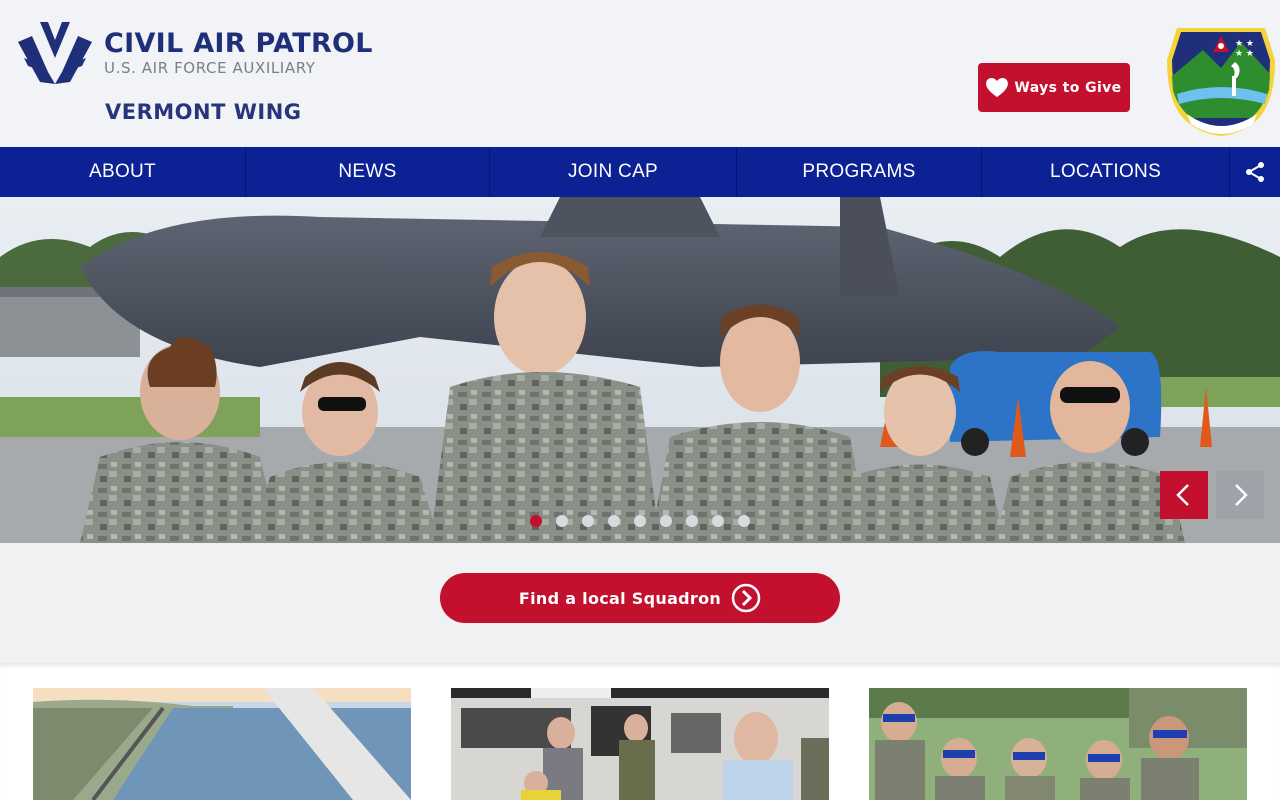  What do you see at coordinates (613, 172) in the screenshot?
I see `nav-item-join-cap: JOIN CAP` at bounding box center [613, 172].